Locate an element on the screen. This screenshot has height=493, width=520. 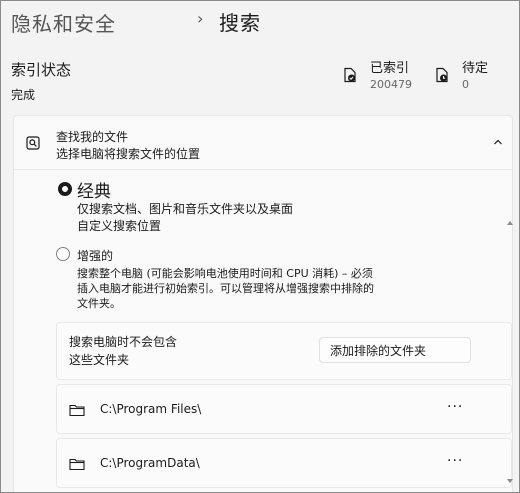
index-status-value: 完成 is located at coordinates (23, 95).